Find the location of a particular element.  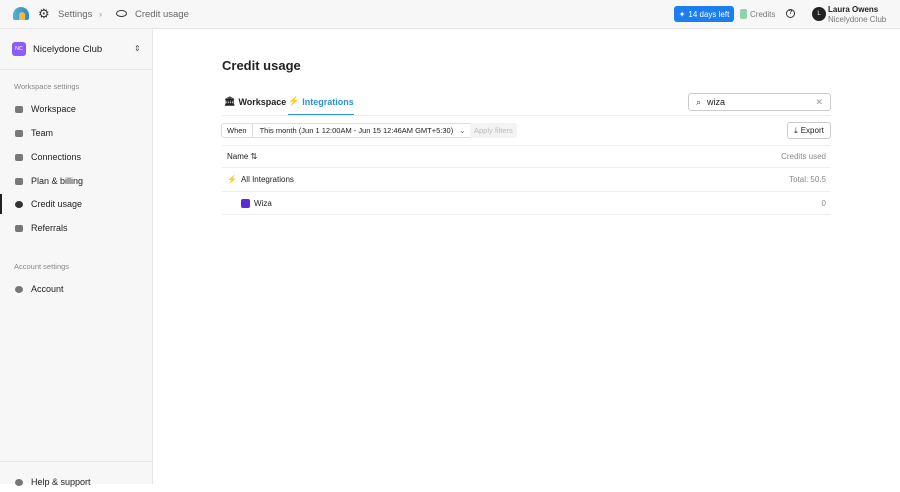

sidebar-item-connections: Connections is located at coordinates (76, 157).